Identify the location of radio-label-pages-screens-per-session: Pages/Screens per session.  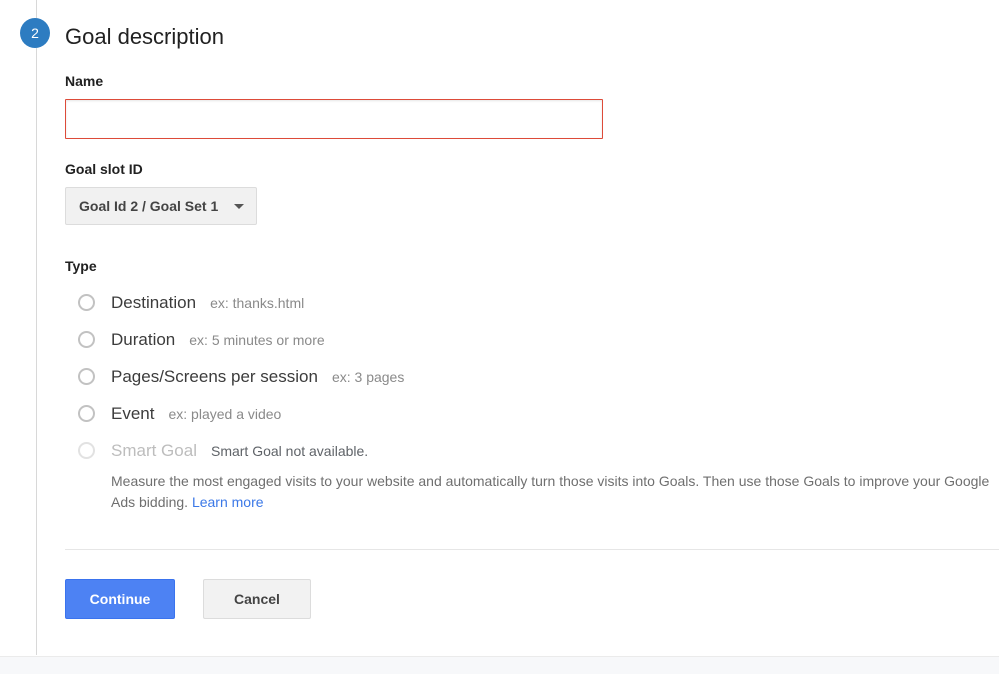
(214, 376).